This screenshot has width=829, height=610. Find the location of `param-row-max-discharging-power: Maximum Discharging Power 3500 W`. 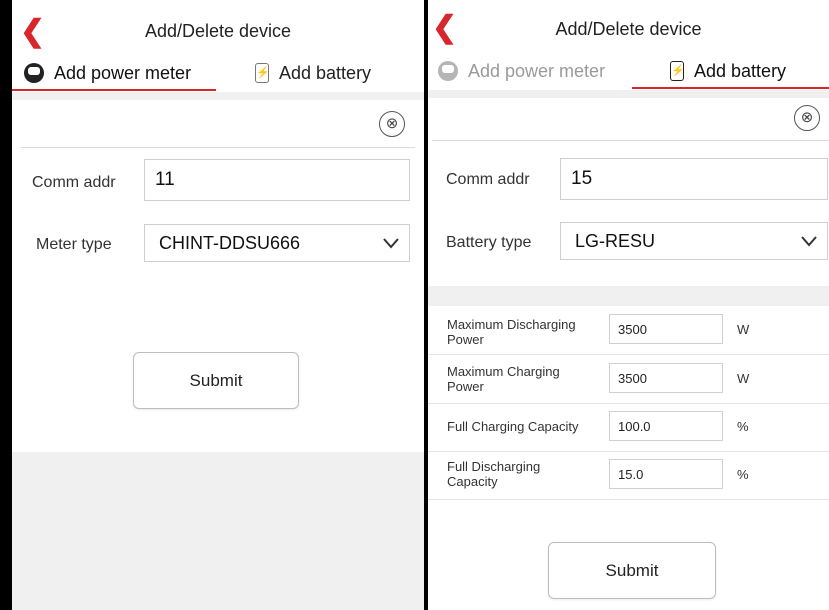

param-row-max-discharging-power: Maximum Discharging Power 3500 W is located at coordinates (628, 330).